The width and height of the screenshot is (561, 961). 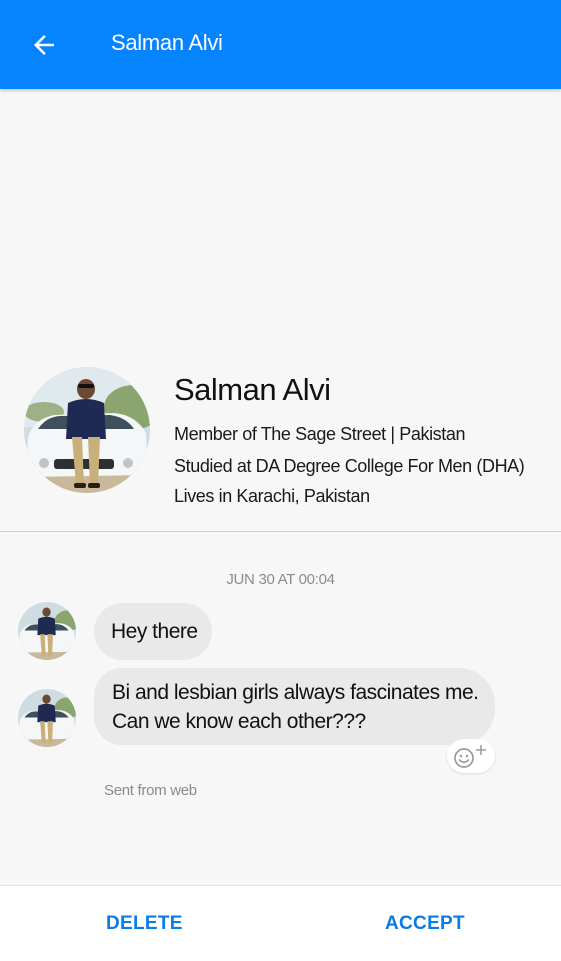 What do you see at coordinates (280, 531) in the screenshot?
I see `divider` at bounding box center [280, 531].